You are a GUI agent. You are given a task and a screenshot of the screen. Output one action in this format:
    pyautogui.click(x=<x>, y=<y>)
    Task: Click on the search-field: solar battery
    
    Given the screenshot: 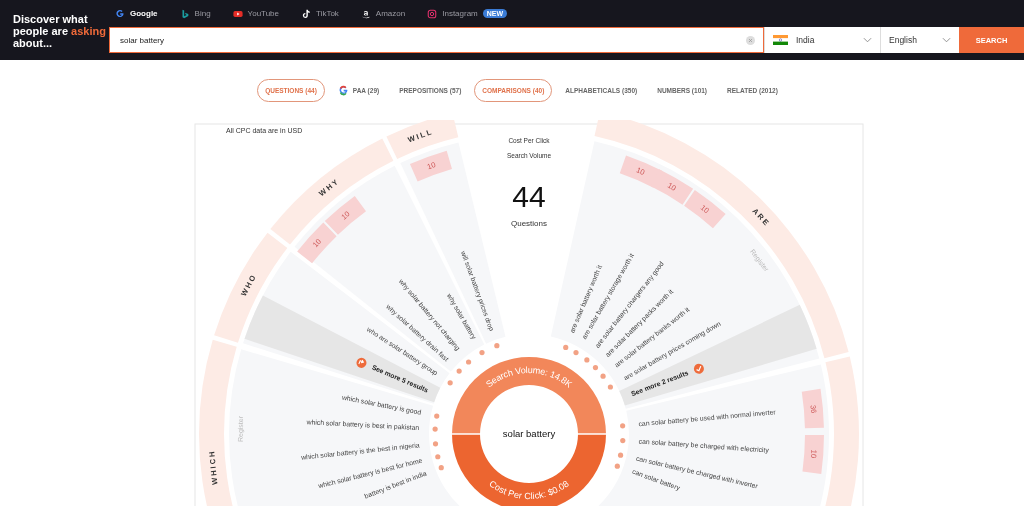 What is the action you would take?
    pyautogui.click(x=436, y=40)
    